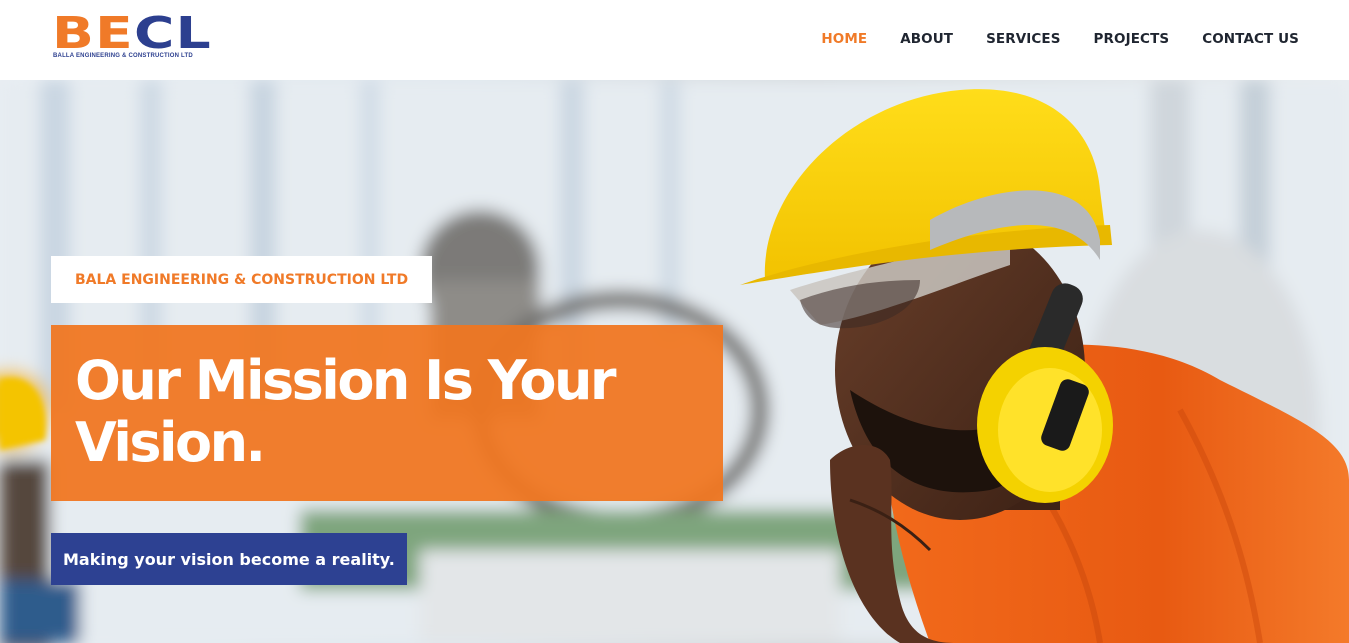 Image resolution: width=1349 pixels, height=643 pixels. What do you see at coordinates (926, 39) in the screenshot?
I see `nav-about: ABOUT` at bounding box center [926, 39].